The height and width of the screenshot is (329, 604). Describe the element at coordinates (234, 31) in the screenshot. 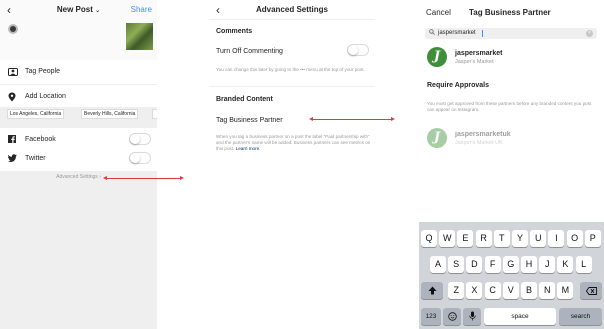

I see `comments-header: Comments` at that location.